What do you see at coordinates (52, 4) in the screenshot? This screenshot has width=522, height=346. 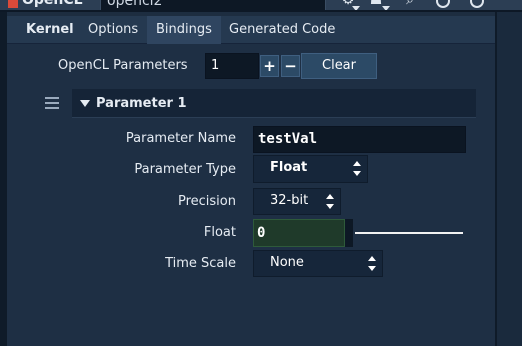 I see `node-type-label: OpenCL` at bounding box center [52, 4].